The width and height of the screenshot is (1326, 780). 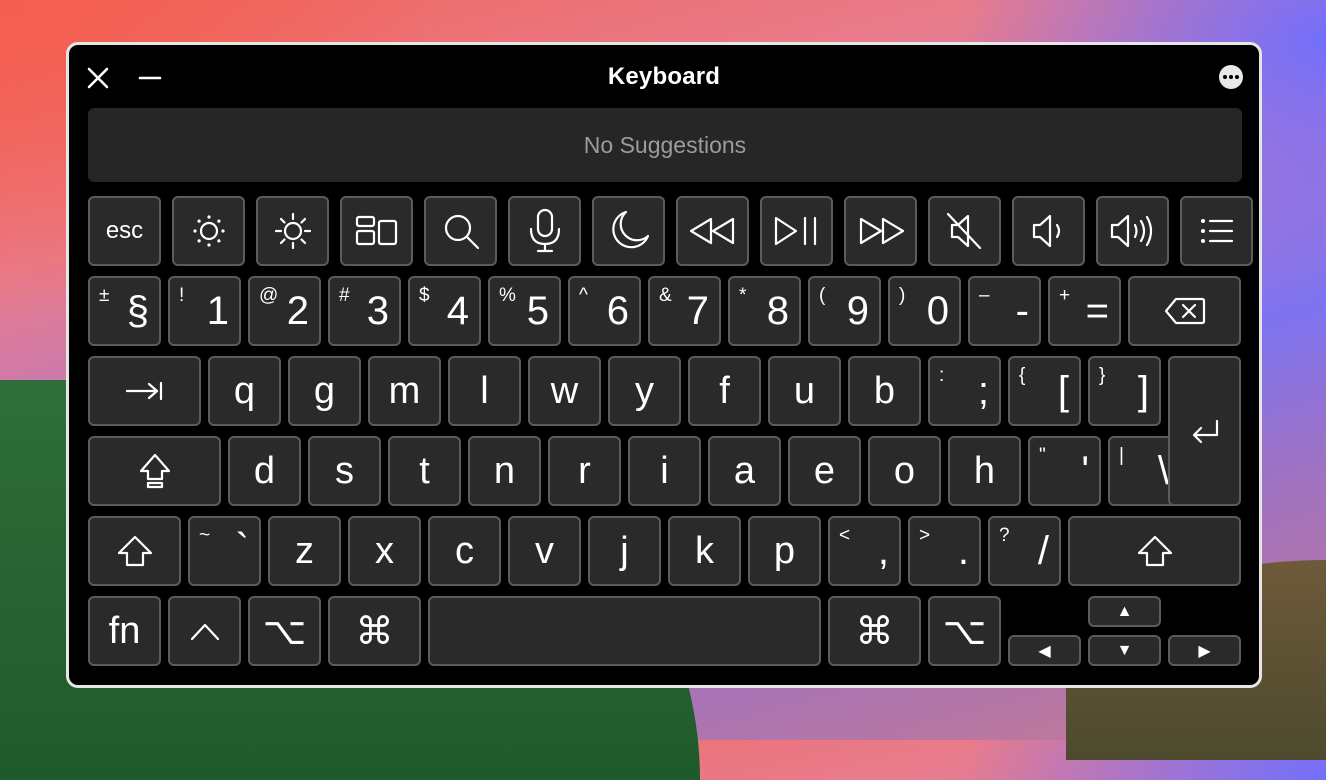 What do you see at coordinates (507, 295) in the screenshot?
I see `key-shift-label: %` at bounding box center [507, 295].